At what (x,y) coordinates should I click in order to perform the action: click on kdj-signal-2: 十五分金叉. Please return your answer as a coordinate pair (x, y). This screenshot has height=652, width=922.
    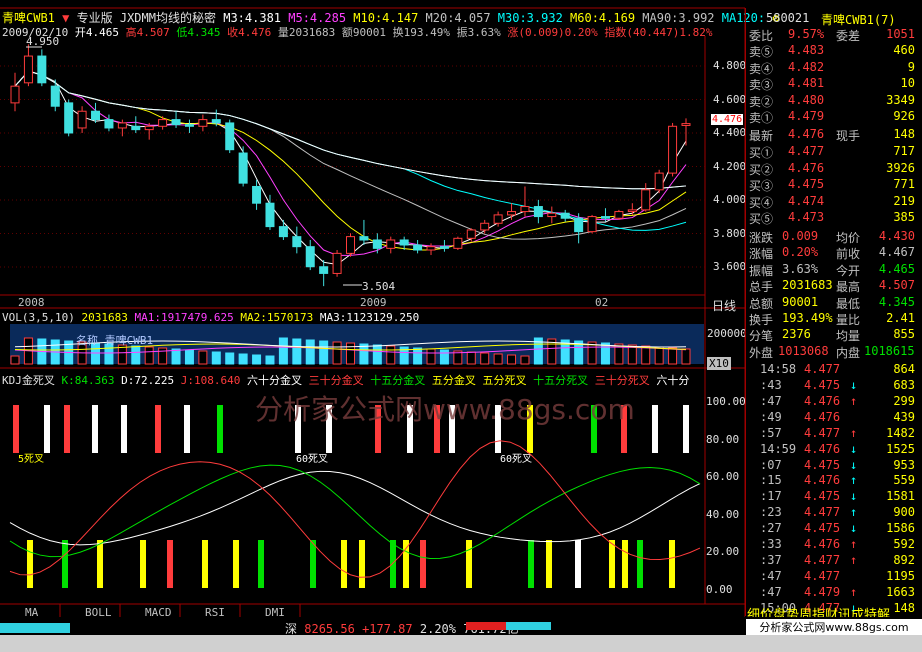
    Looking at the image, I should click on (394, 380).